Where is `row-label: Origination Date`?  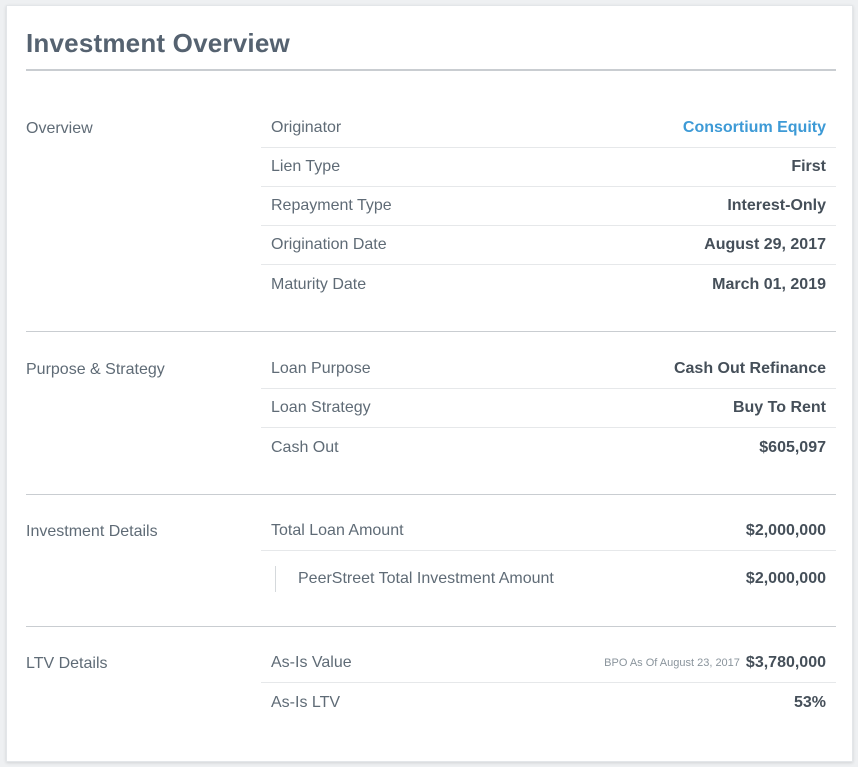 row-label: Origination Date is located at coordinates (329, 244).